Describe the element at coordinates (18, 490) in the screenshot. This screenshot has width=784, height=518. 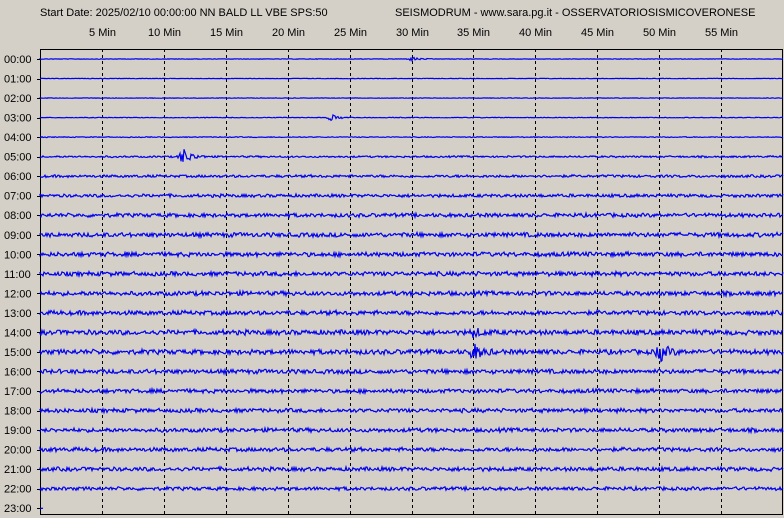
I see `y-tick-label: 22:00` at that location.